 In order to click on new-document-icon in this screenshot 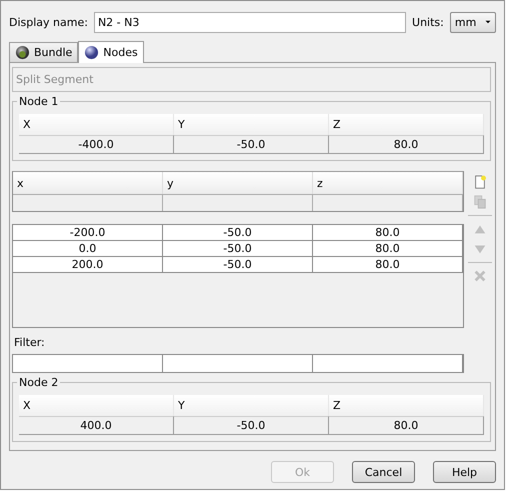, I will do `click(480, 182)`.